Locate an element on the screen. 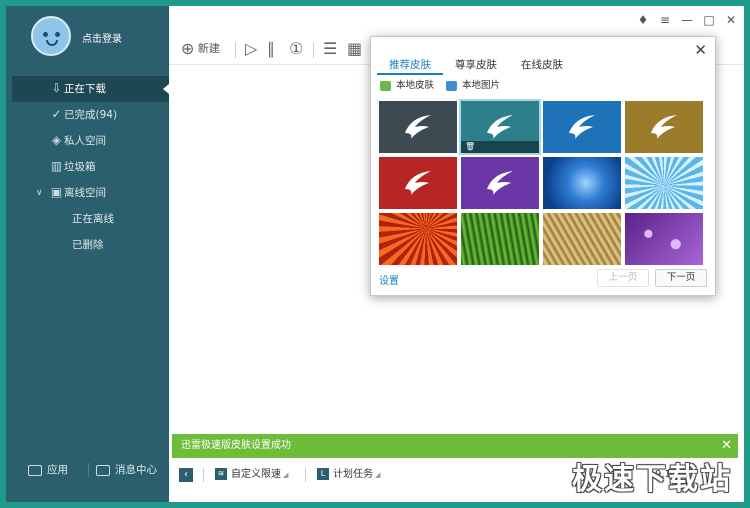 The height and width of the screenshot is (508, 750). local-image-label: 本地图片 is located at coordinates (481, 85).